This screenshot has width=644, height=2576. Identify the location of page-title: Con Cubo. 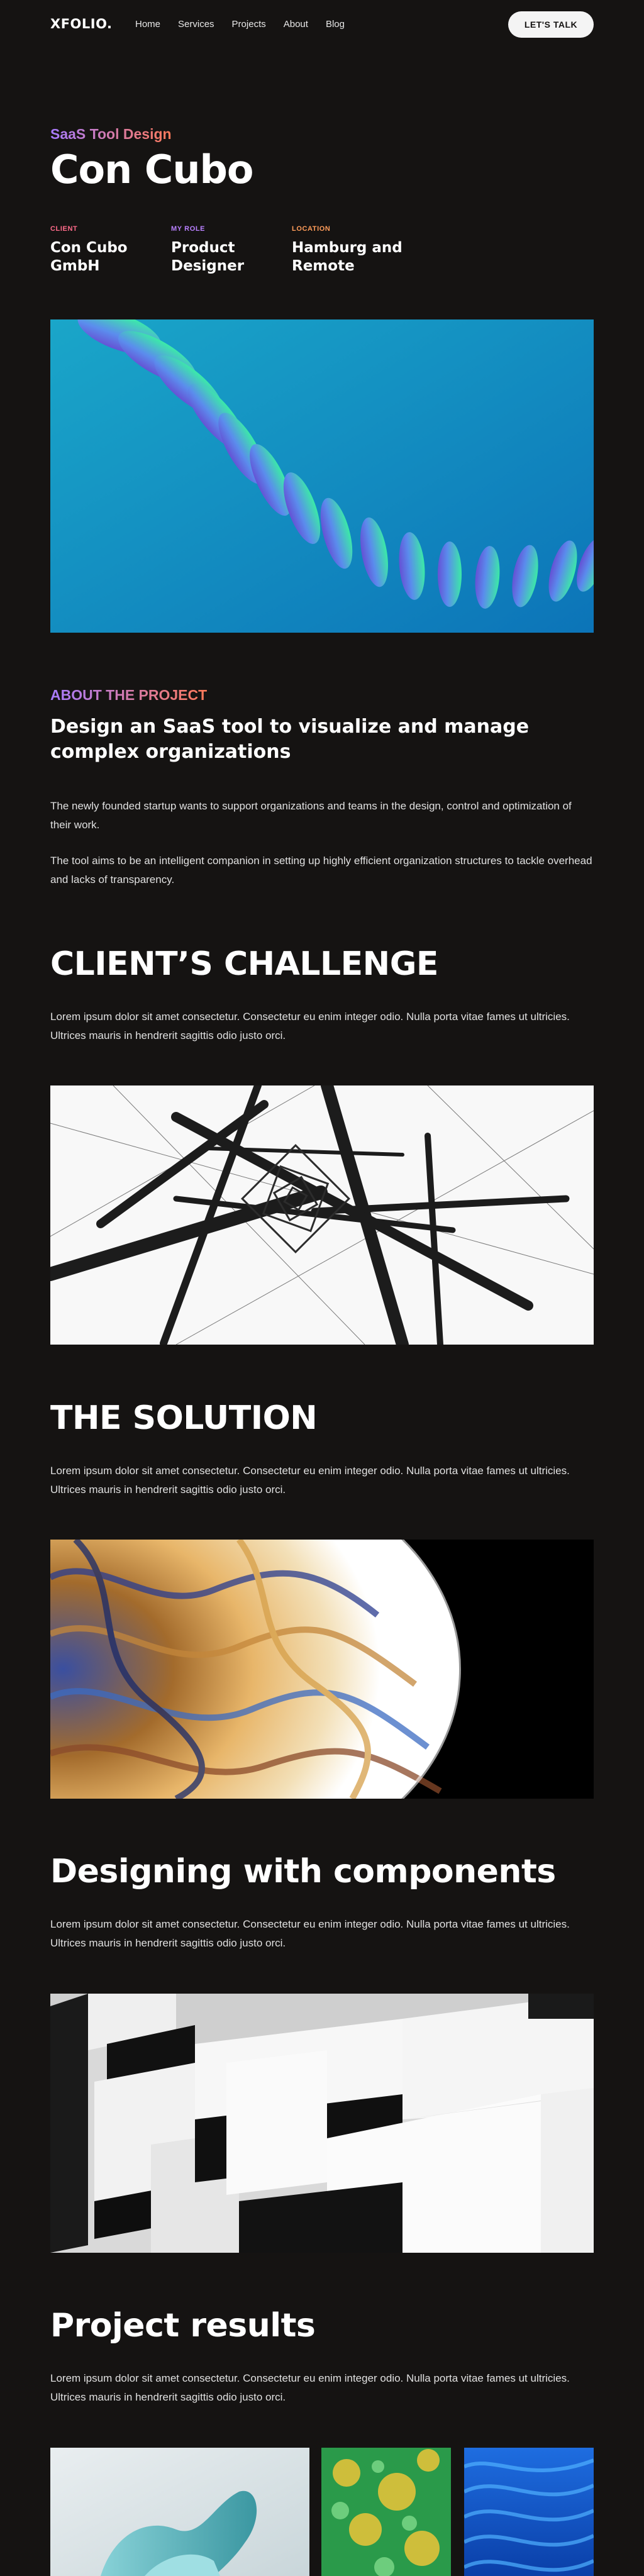
(151, 169).